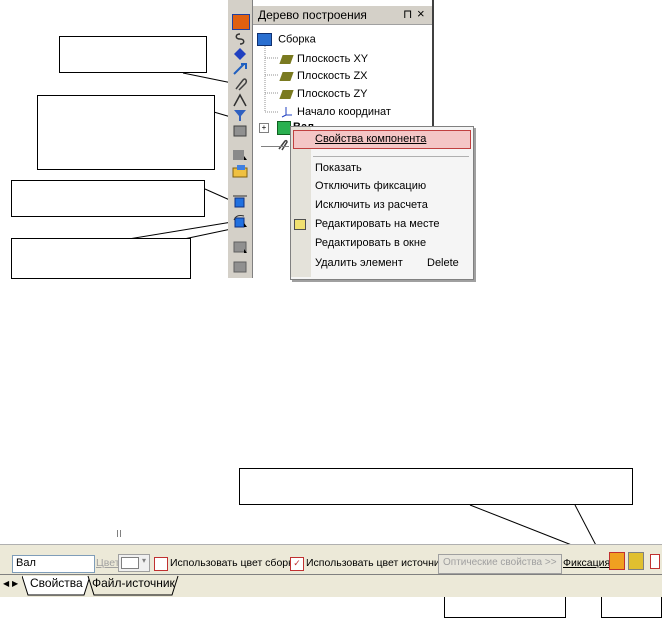 The height and width of the screenshot is (618, 662). I want to click on insert-component-icon, so click(240, 154).